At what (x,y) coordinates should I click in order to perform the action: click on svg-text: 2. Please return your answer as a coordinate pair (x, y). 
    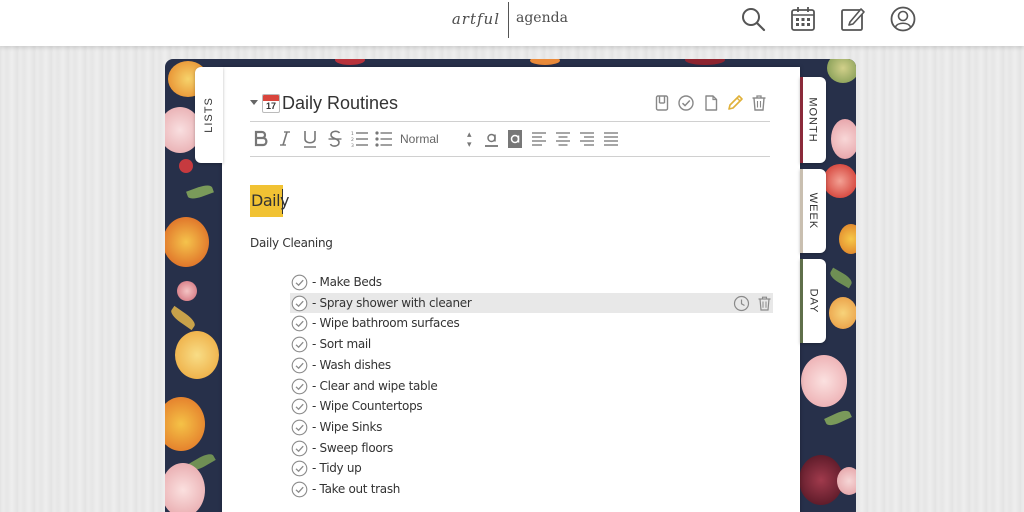
    Looking at the image, I should click on (352, 140).